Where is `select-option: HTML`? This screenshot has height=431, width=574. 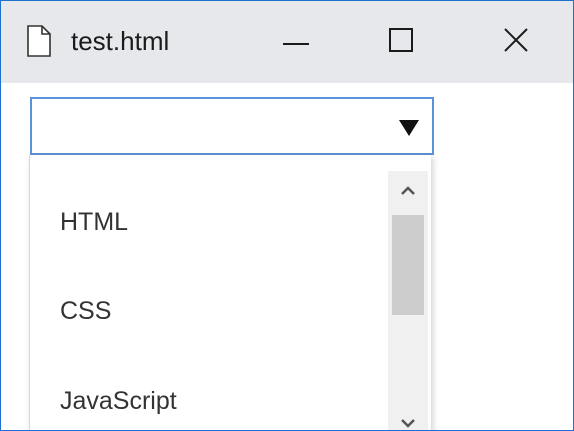
select-option: HTML is located at coordinates (94, 222).